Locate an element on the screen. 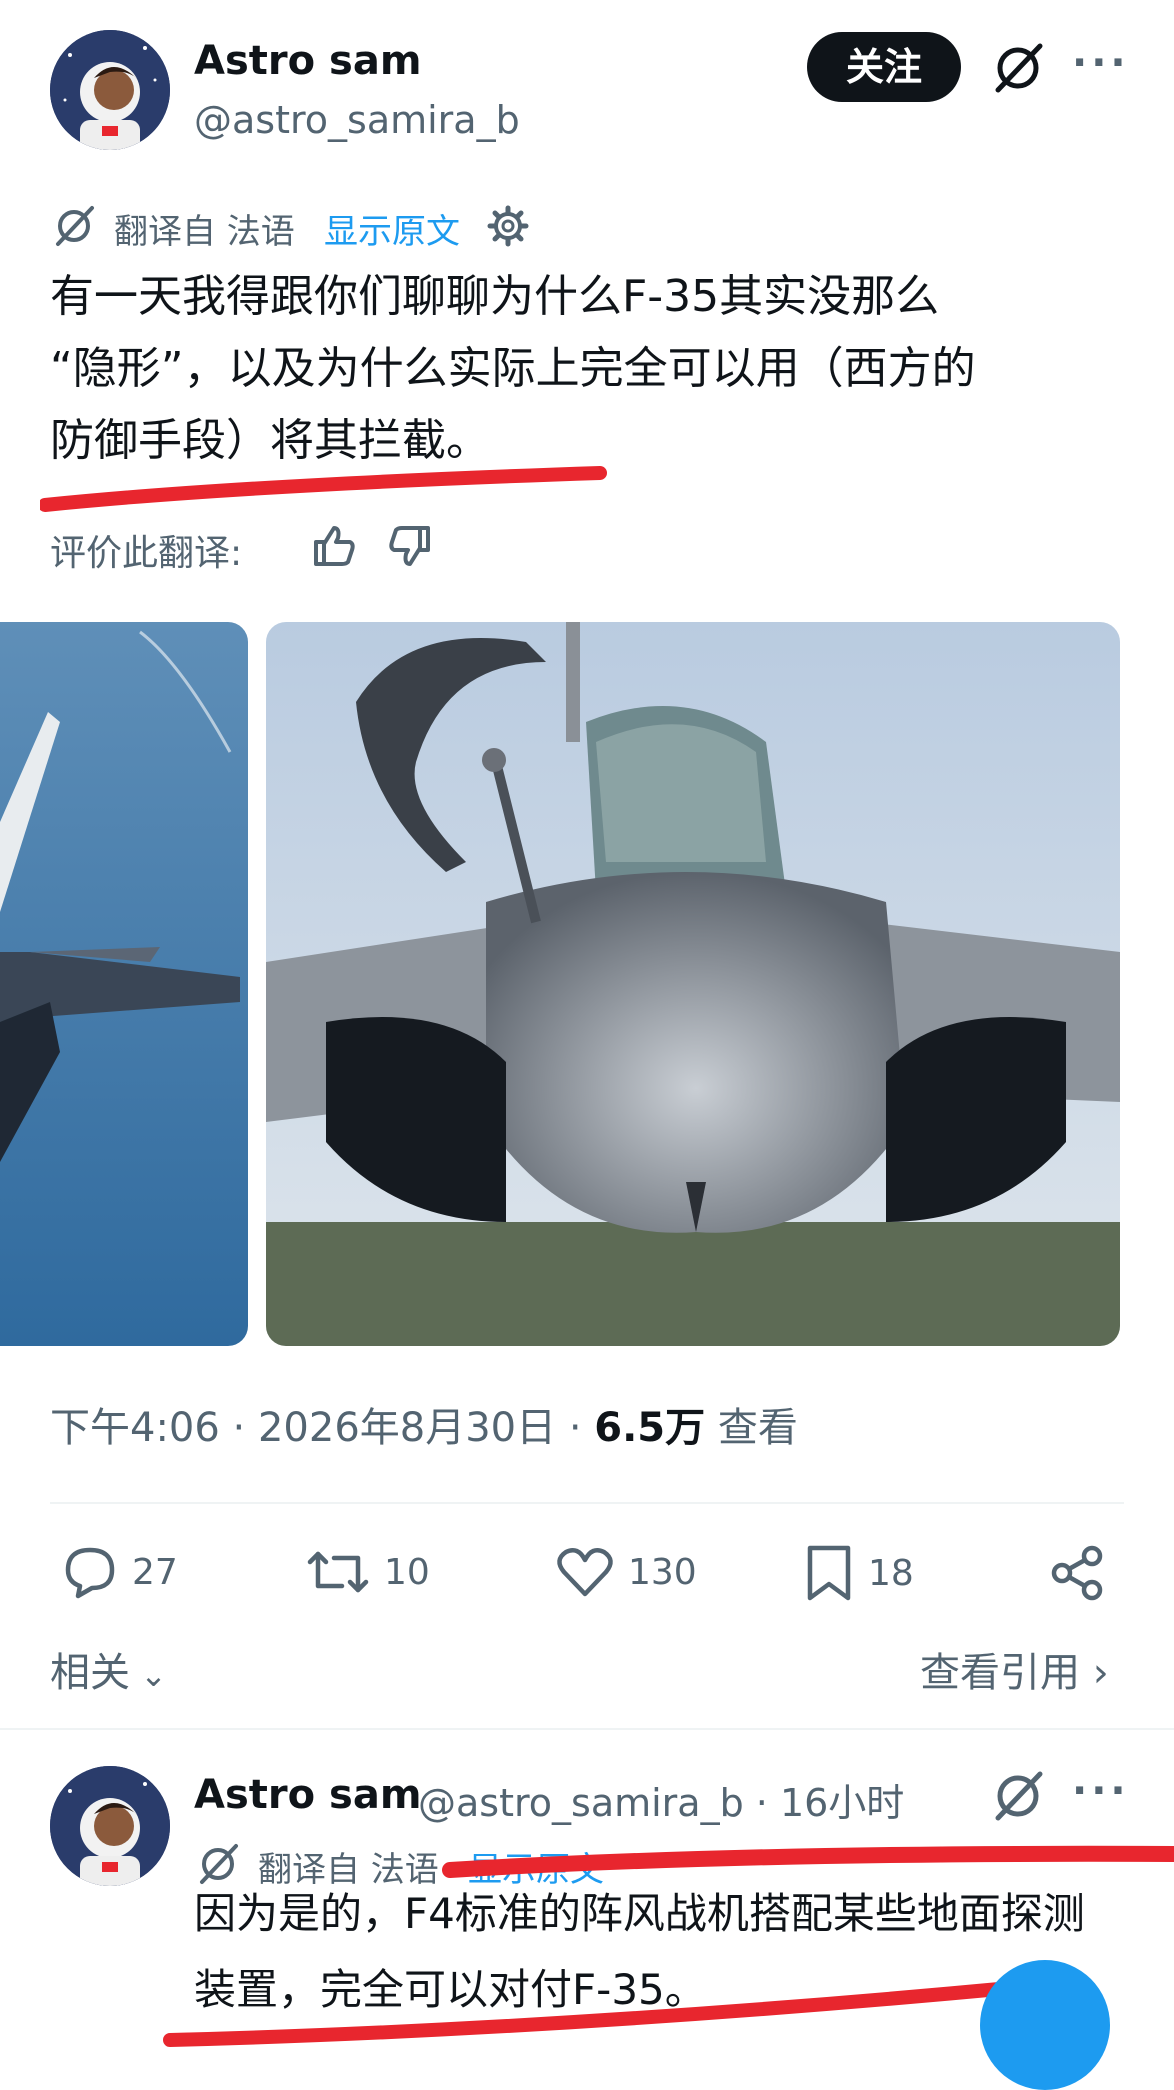 Image resolution: width=1174 pixels, height=2090 pixels. repost-icon is located at coordinates (338, 1572).